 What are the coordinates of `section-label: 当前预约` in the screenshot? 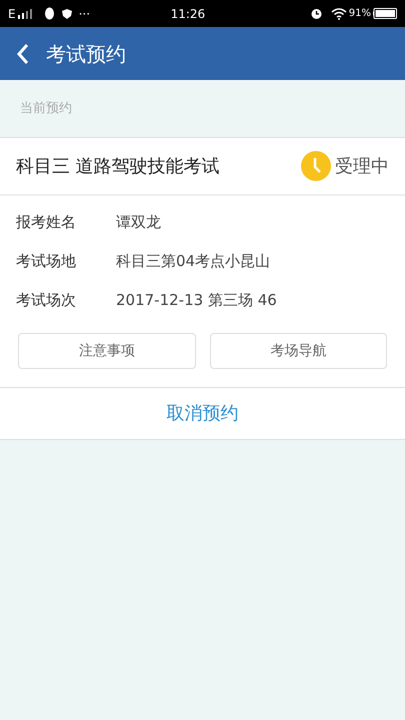 It's located at (46, 109).